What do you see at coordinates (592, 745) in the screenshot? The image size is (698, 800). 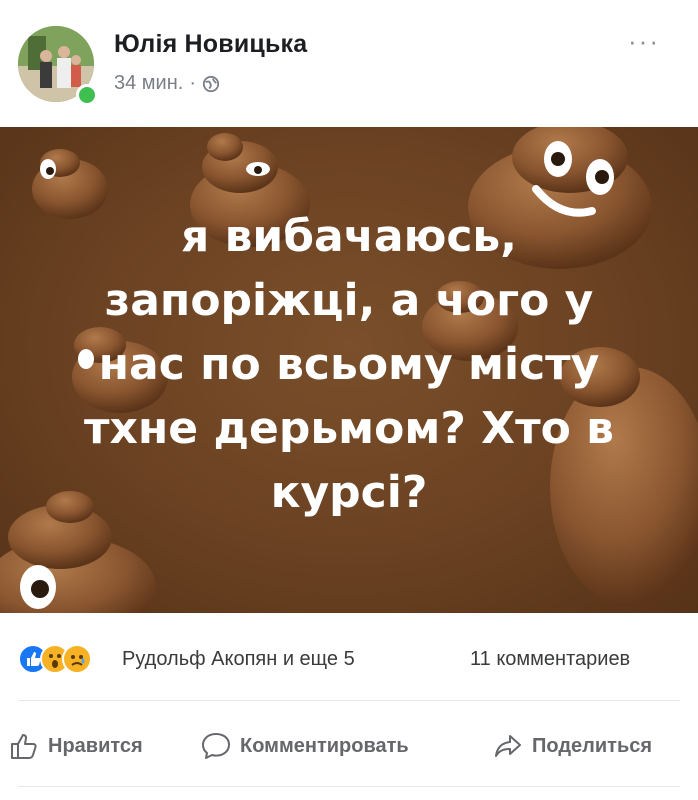 I see `share-button-label: Поделиться` at bounding box center [592, 745].